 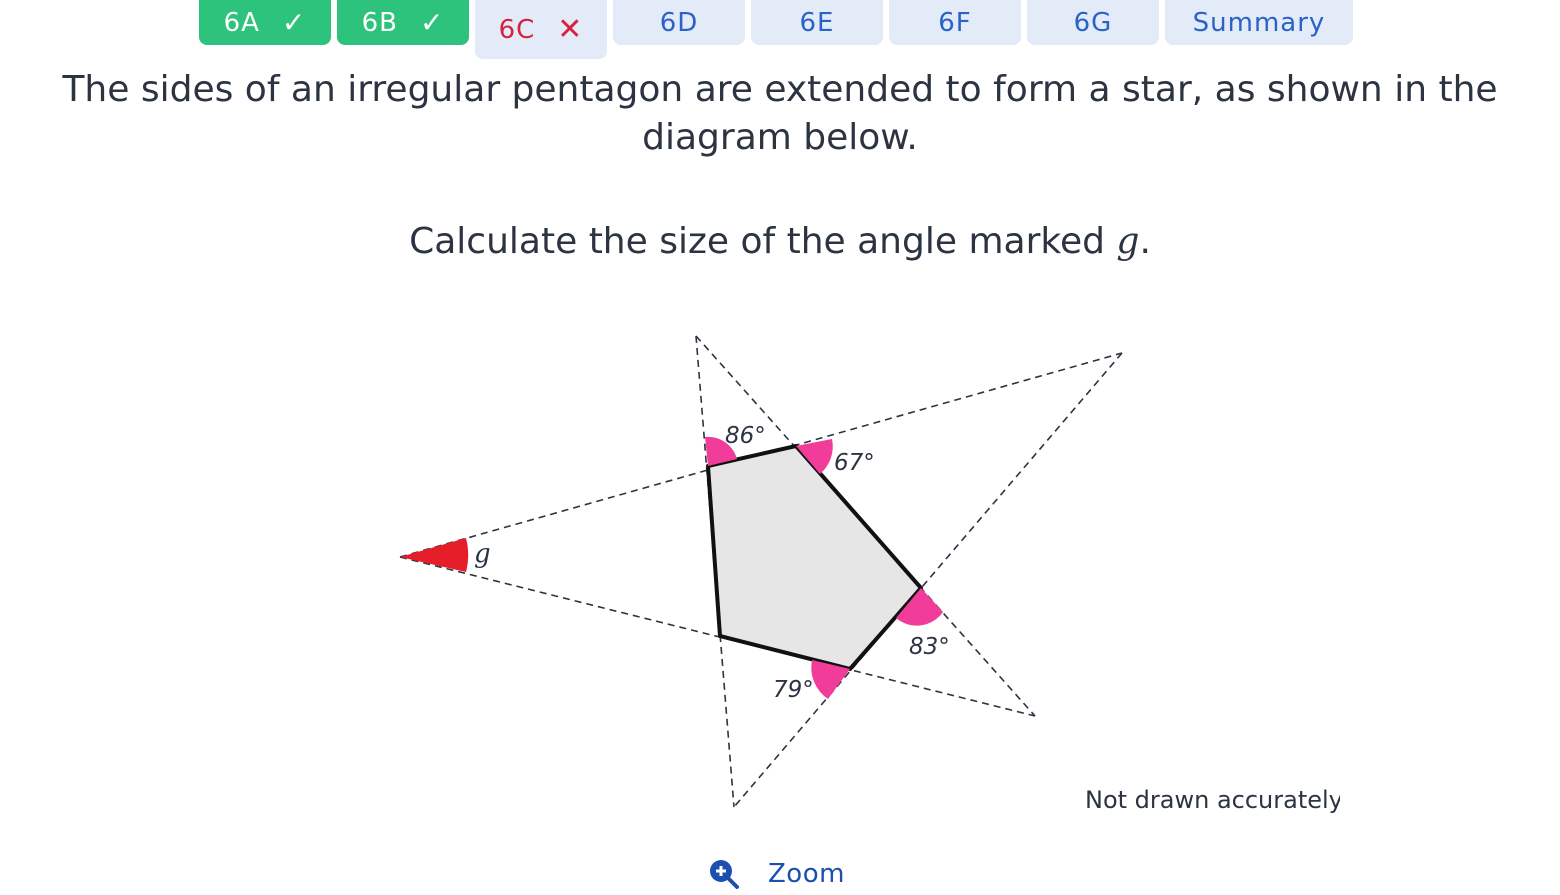 I want to click on question-text-line-2: diagram below., so click(x=780, y=137).